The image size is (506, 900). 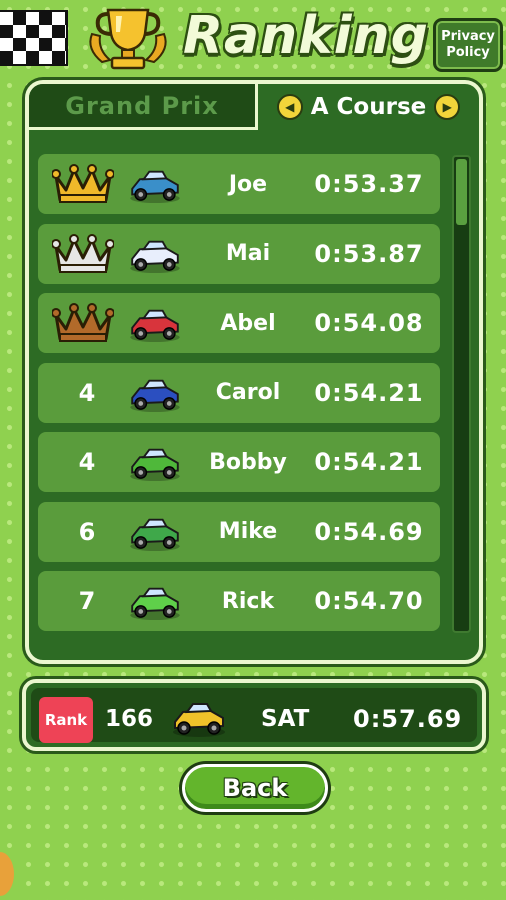 I want to click on tab-grand-prix: Grand Prix, so click(x=143, y=107).